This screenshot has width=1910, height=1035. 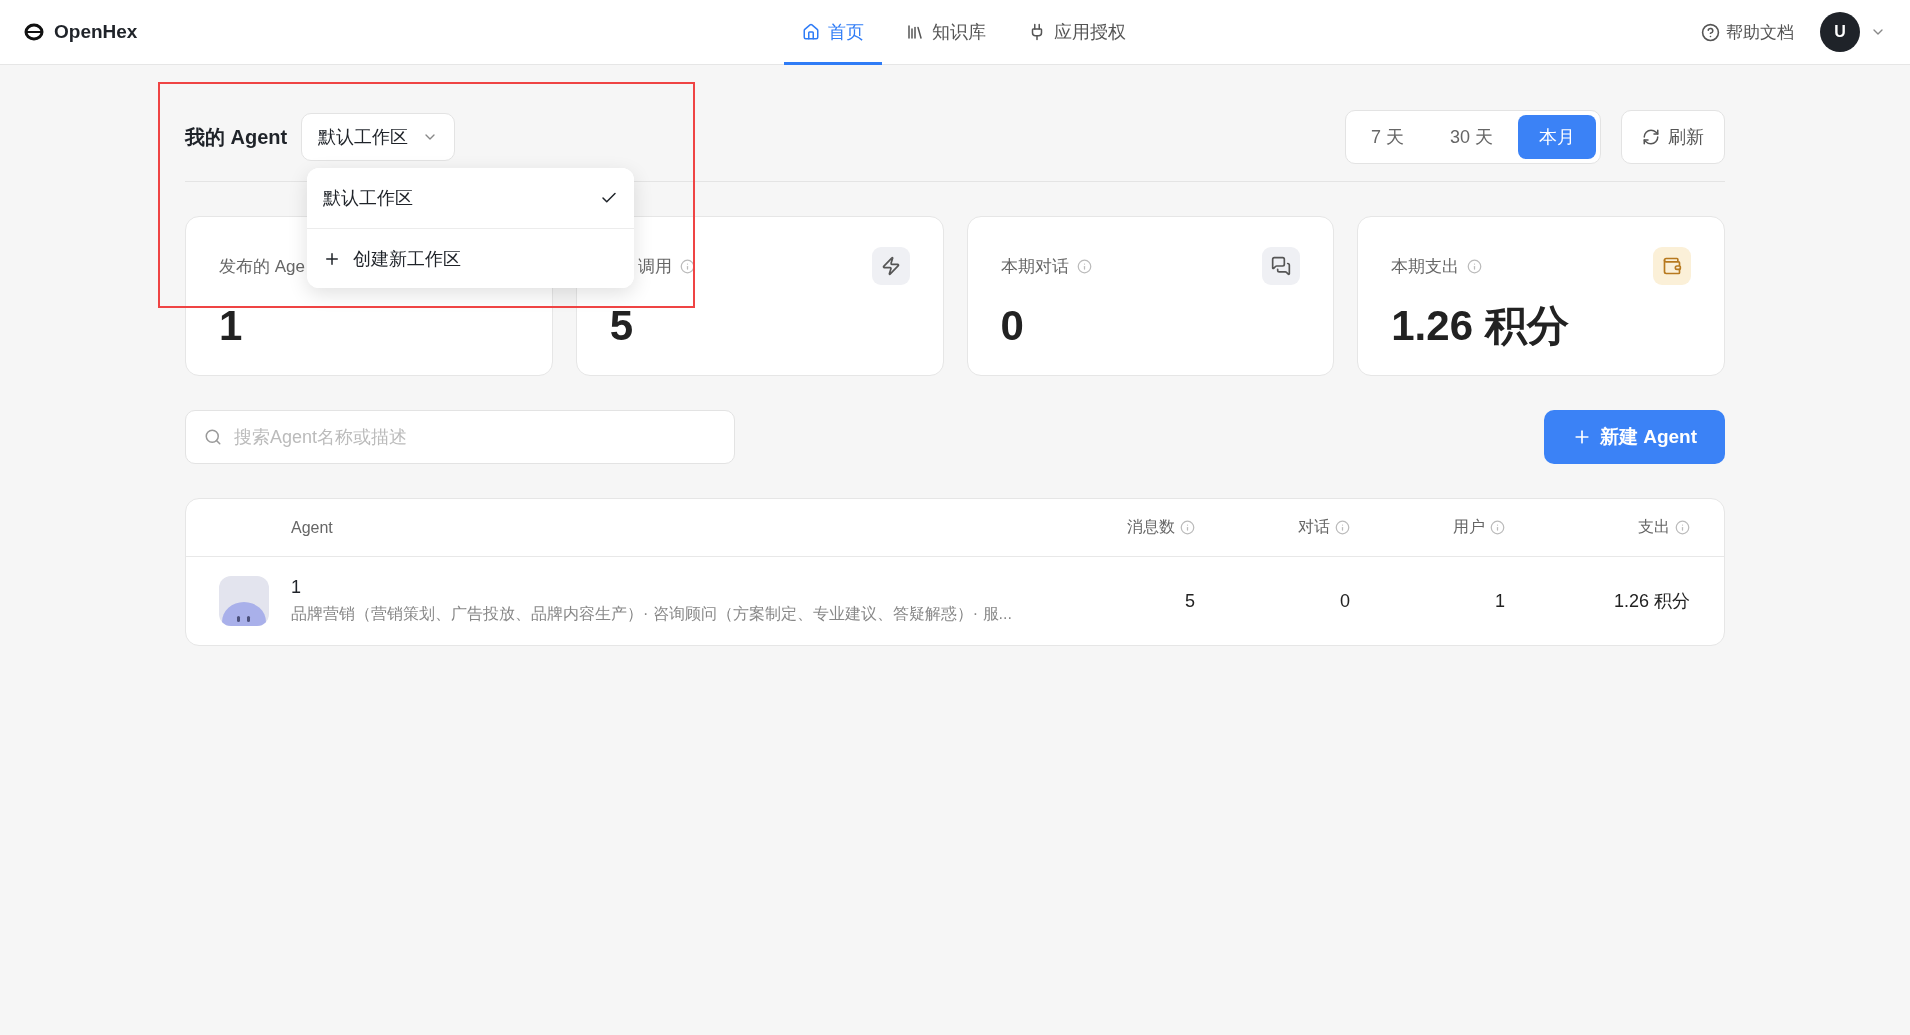 What do you see at coordinates (890, 266) in the screenshot?
I see `lightning-icon` at bounding box center [890, 266].